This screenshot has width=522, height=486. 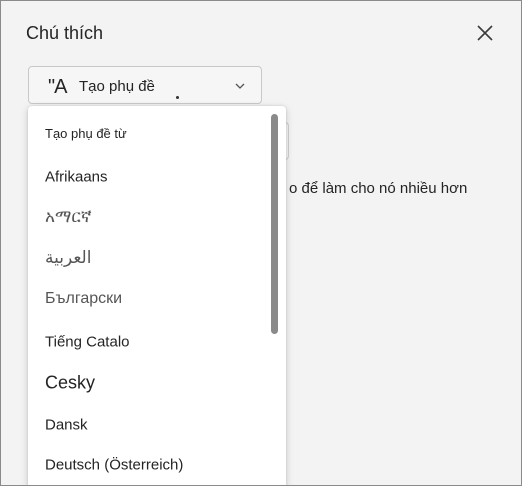 I want to click on menu-scrollbar, so click(x=274, y=224).